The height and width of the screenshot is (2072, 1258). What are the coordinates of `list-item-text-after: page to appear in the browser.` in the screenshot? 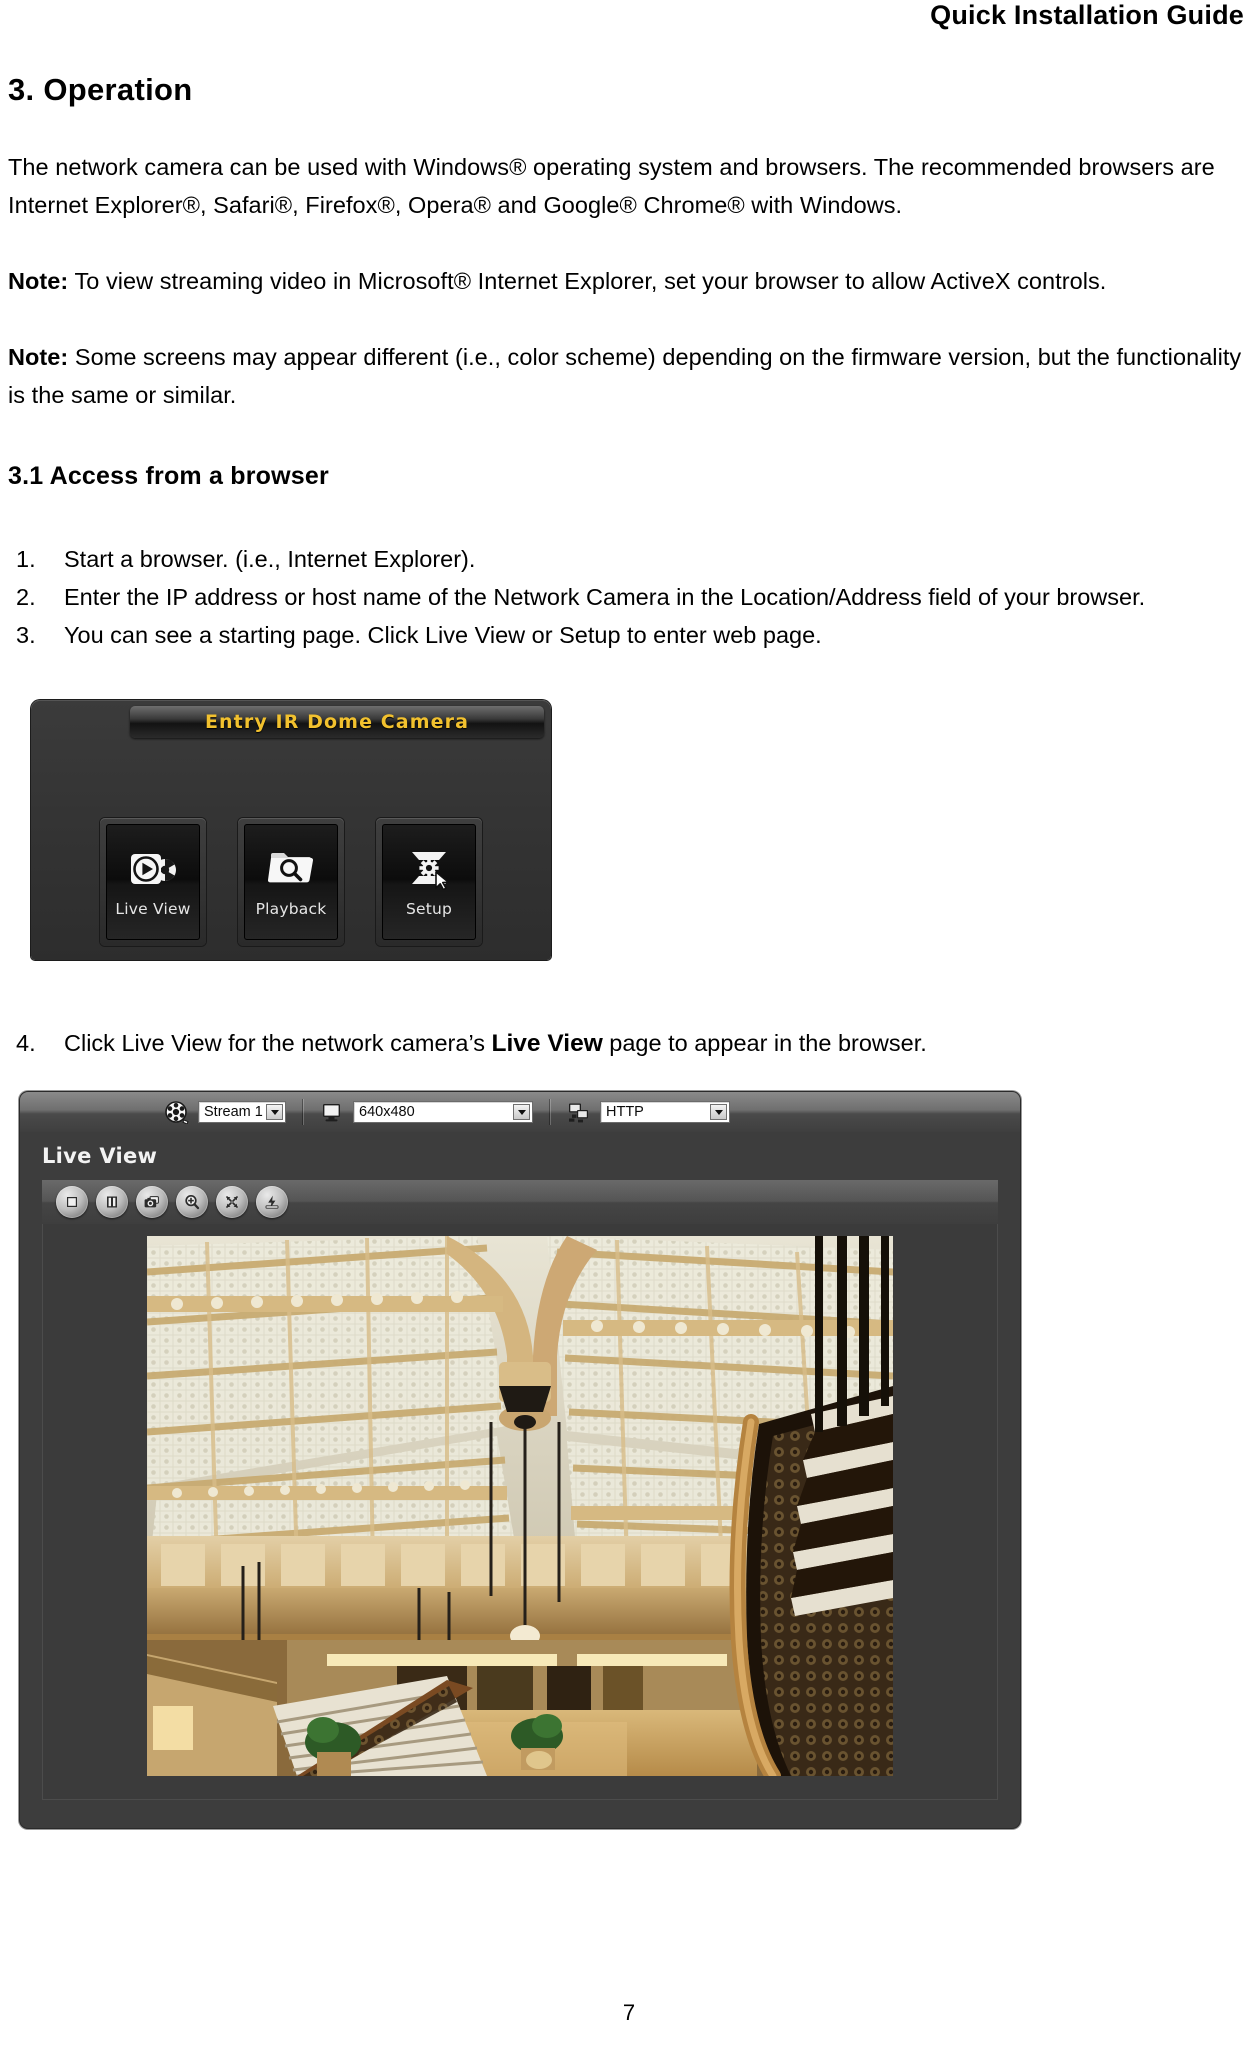 It's located at (764, 1043).